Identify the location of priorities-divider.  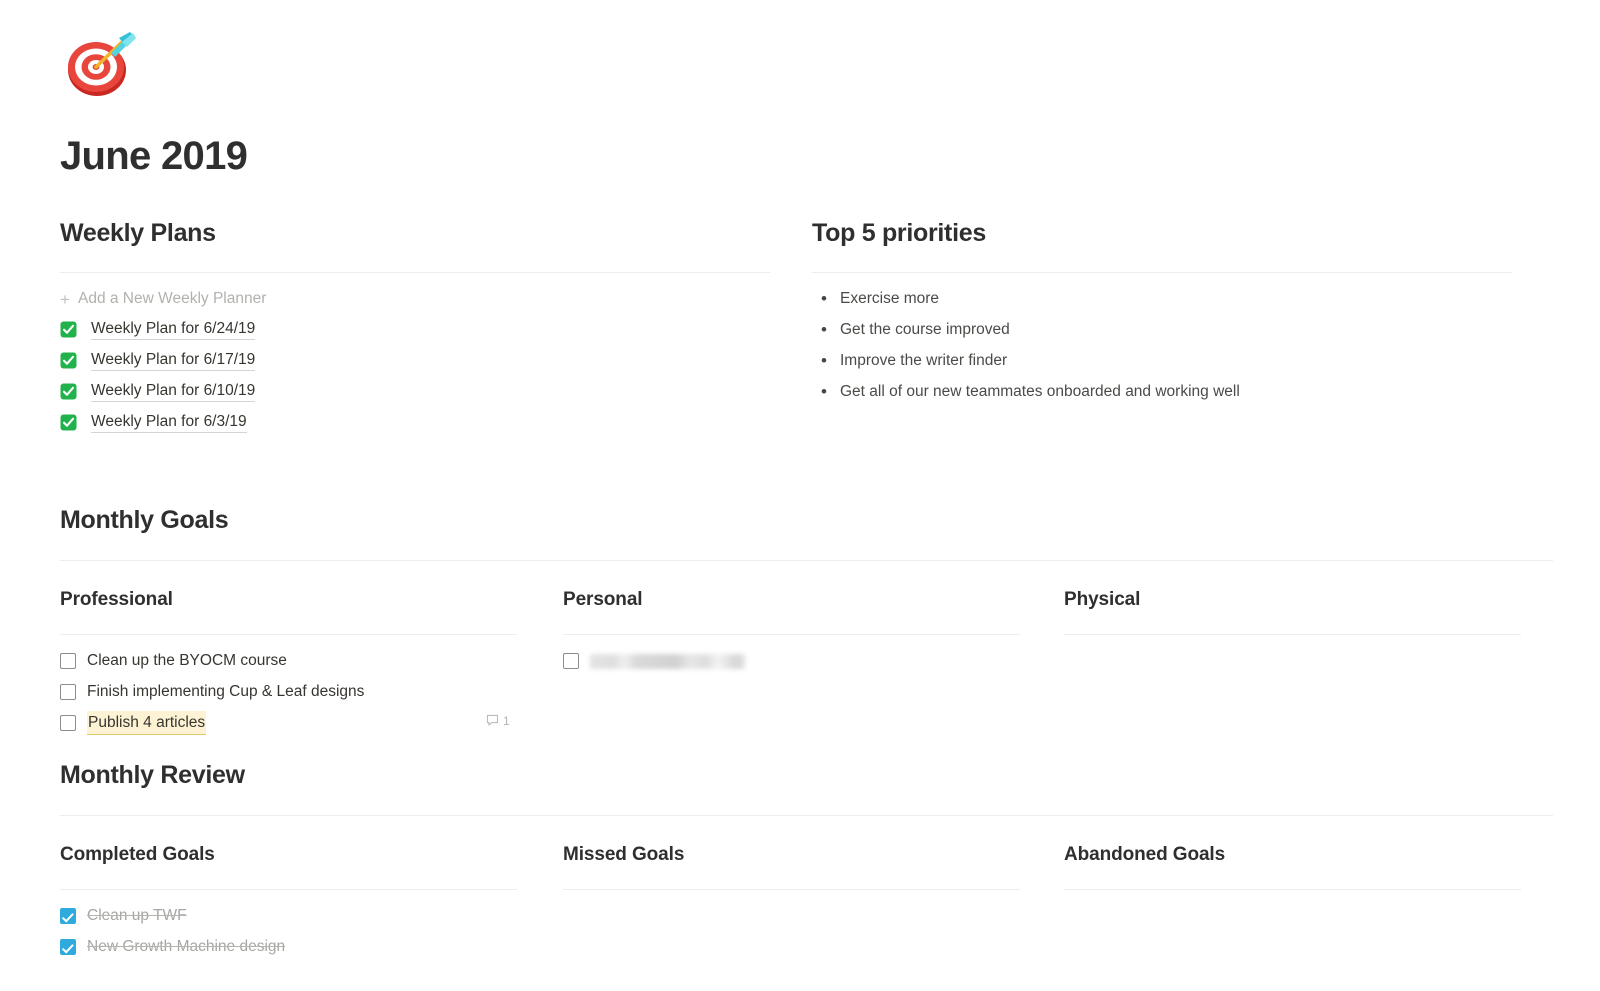
(1162, 272).